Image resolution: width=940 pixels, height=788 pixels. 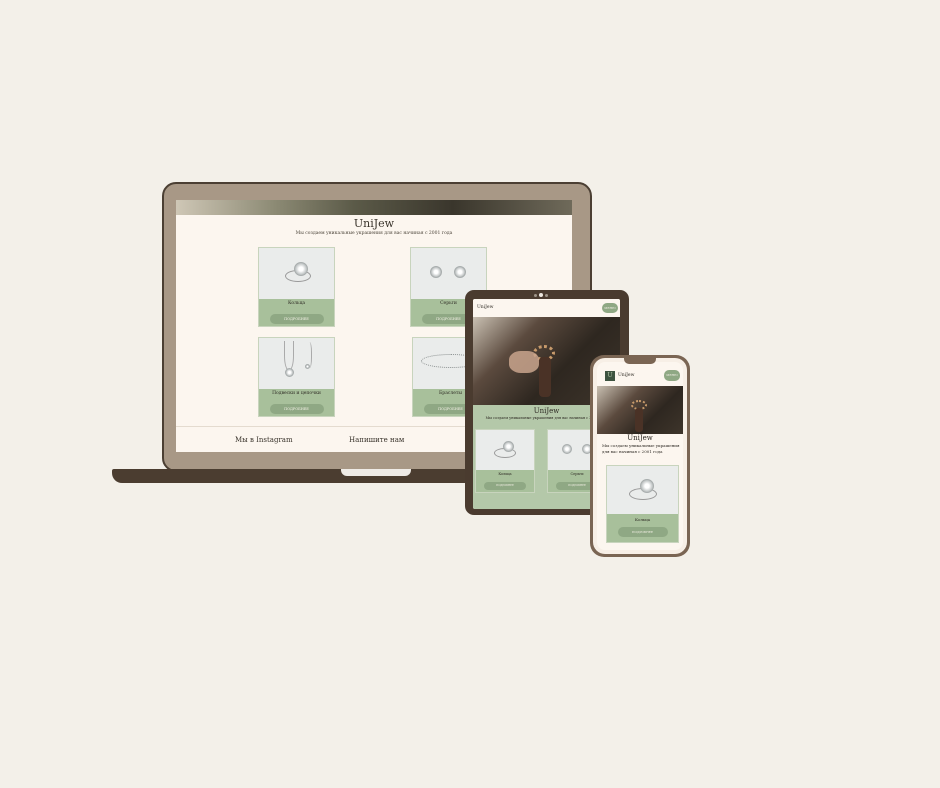 What do you see at coordinates (296, 363) in the screenshot?
I see `pendant-photo` at bounding box center [296, 363].